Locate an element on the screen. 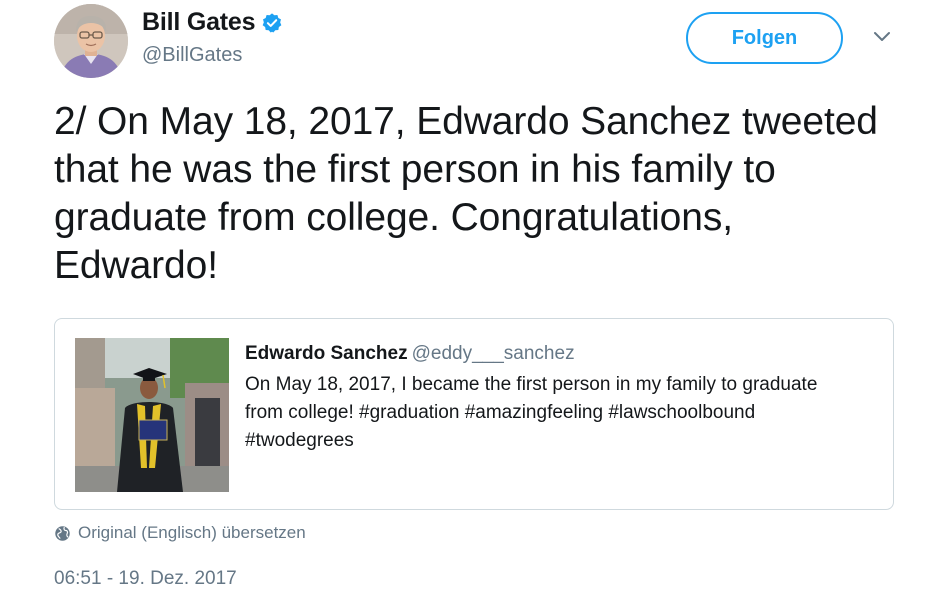 The width and height of the screenshot is (940, 610). tweet-timestamp: 06:51 - 19. Dez. 2017 is located at coordinates (145, 579).